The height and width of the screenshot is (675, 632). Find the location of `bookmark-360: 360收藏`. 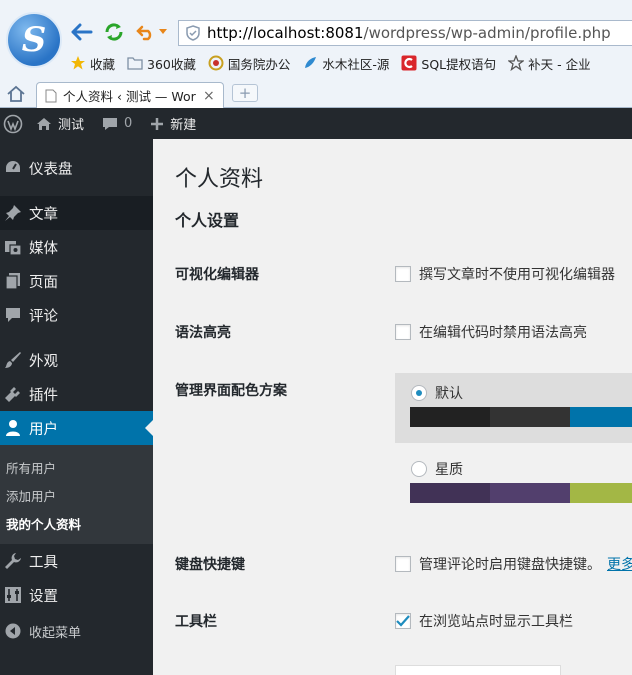

bookmark-360: 360收藏 is located at coordinates (161, 63).